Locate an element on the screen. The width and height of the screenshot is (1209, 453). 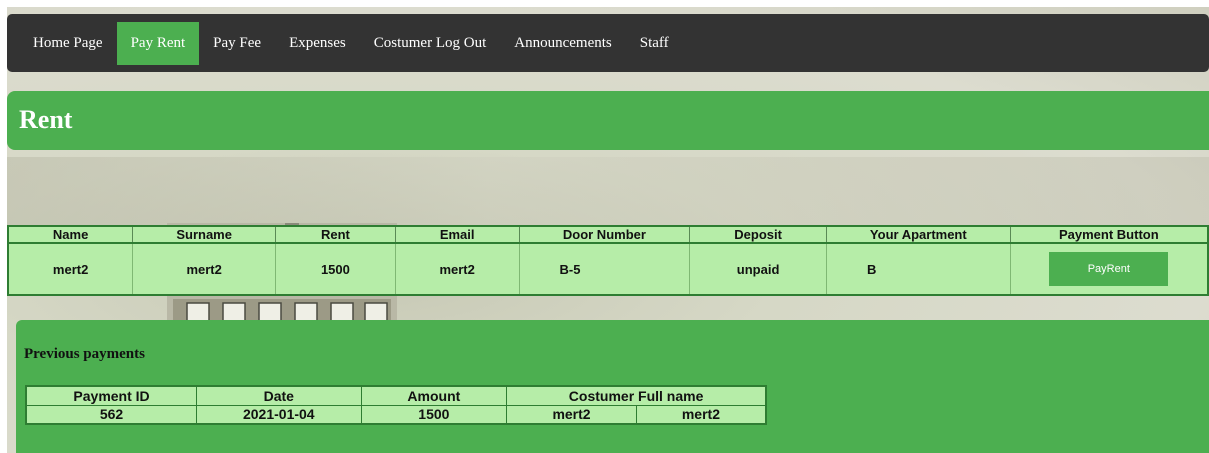
column-header: Costumer Full name is located at coordinates (636, 395).